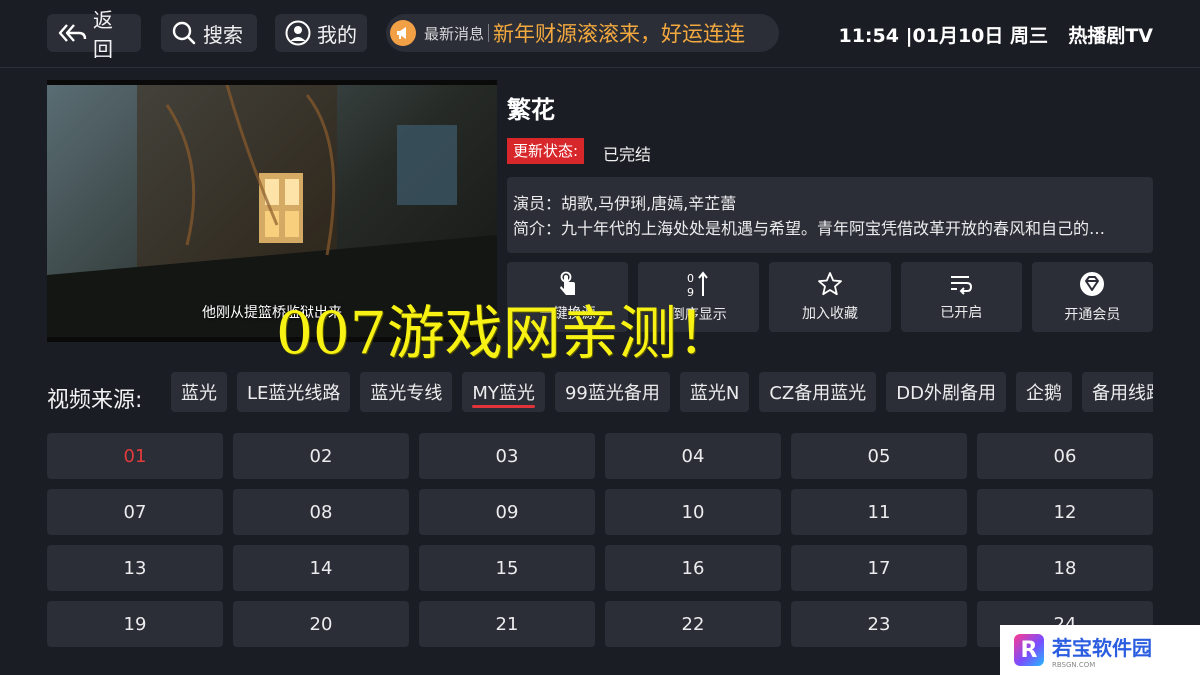  I want to click on search-button: 搜索, so click(209, 33).